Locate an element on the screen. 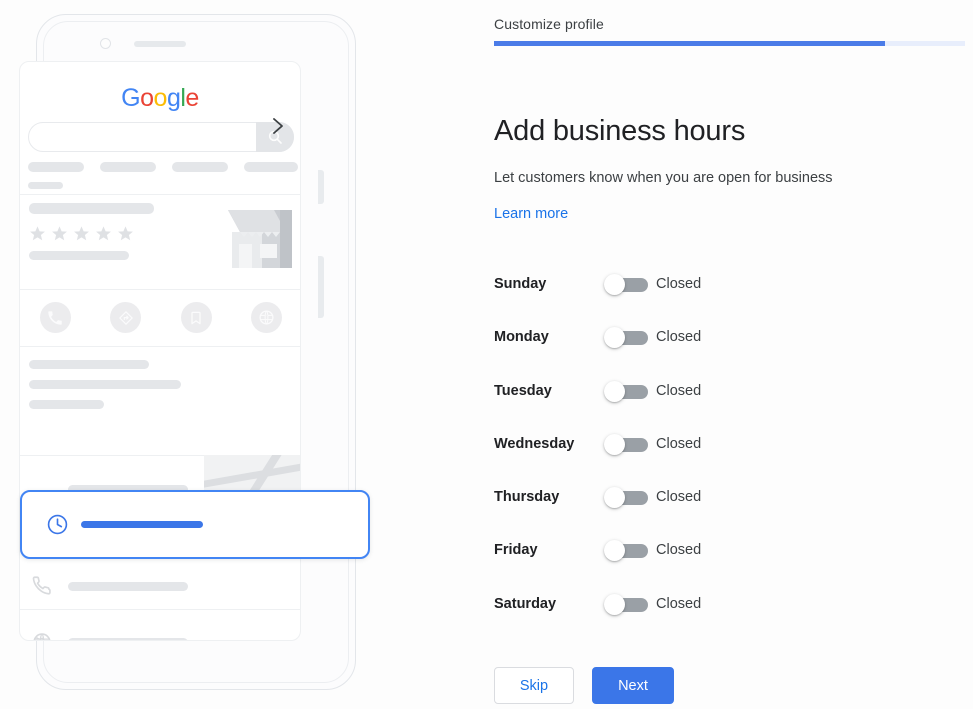 Image resolution: width=973 pixels, height=709 pixels. next-button: Next is located at coordinates (633, 685).